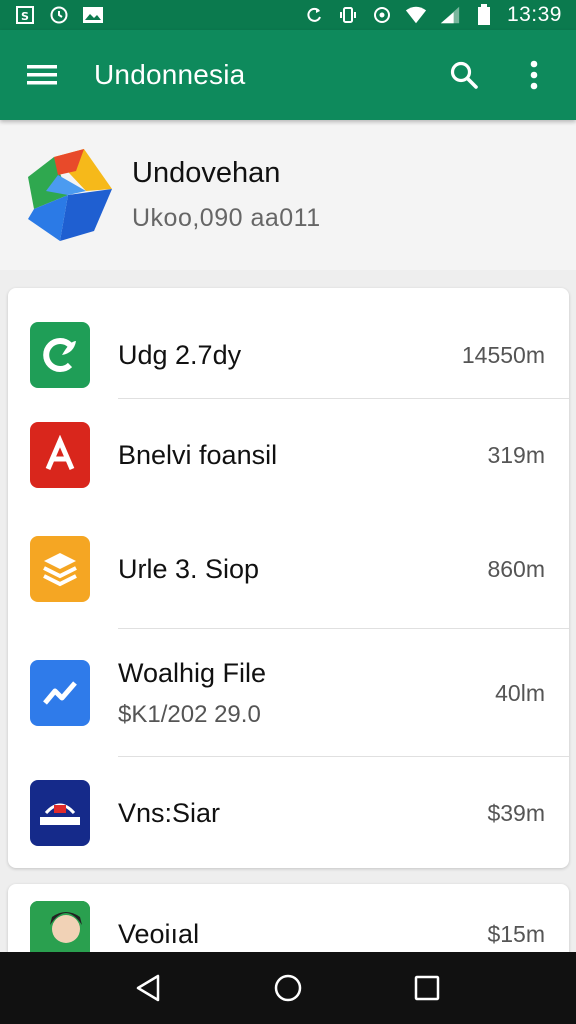  What do you see at coordinates (348, 15) in the screenshot?
I see `vibrate-icon` at bounding box center [348, 15].